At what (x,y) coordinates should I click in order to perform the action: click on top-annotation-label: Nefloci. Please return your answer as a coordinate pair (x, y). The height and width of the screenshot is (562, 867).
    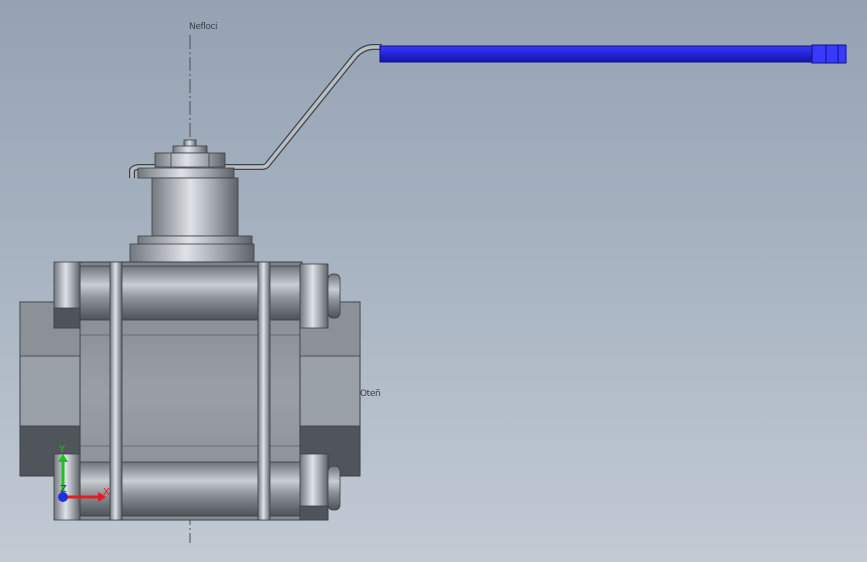
    Looking at the image, I should click on (203, 27).